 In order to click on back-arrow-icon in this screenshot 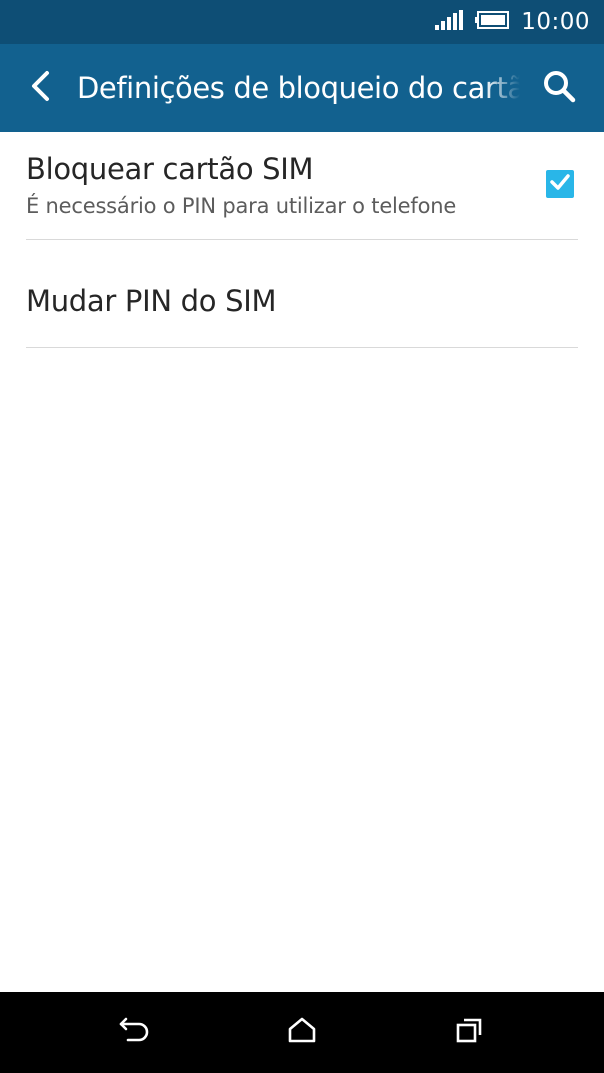, I will do `click(40, 88)`.